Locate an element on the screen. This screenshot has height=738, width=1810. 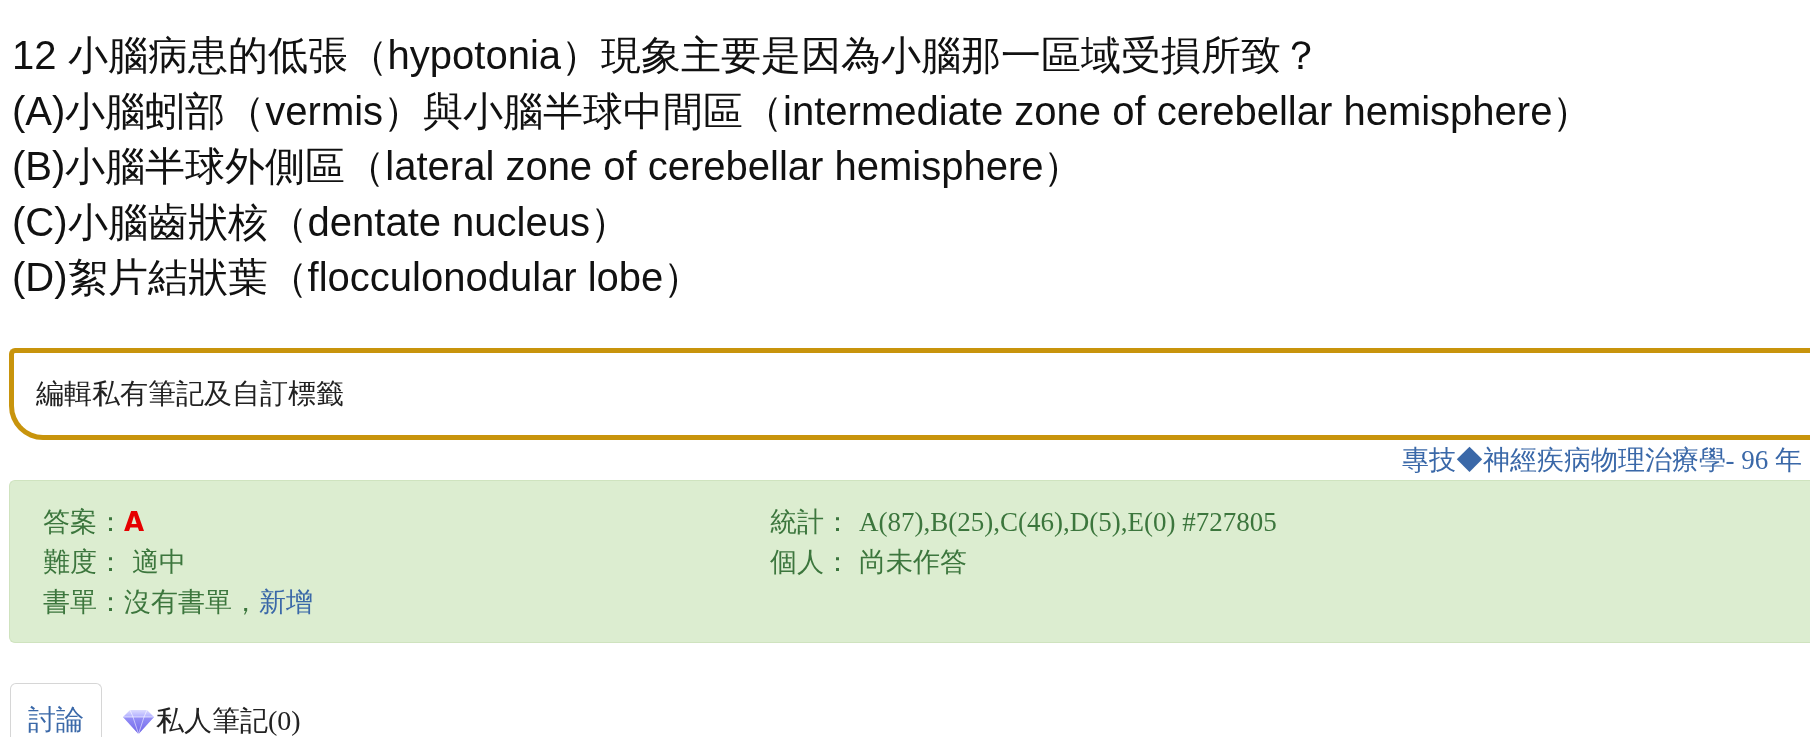
question-text: 12 小腦病患的低張（hypotonia）現象主要是因為小腦那一區域受損所致？ is located at coordinates (667, 55).